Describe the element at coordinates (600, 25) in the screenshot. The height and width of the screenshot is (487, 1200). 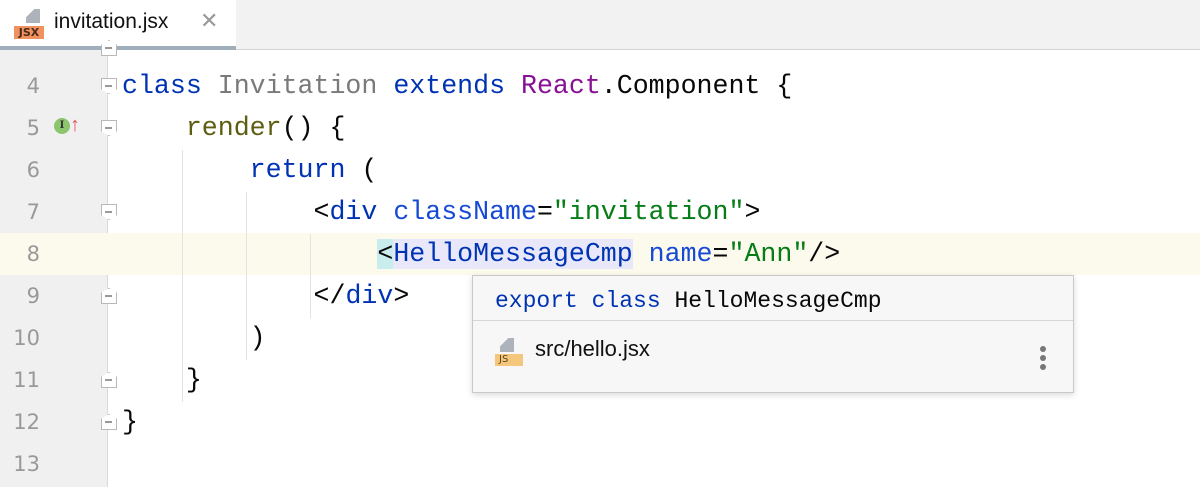
I see `editor-tab-bar: JSX invitation.jsx ✕` at that location.